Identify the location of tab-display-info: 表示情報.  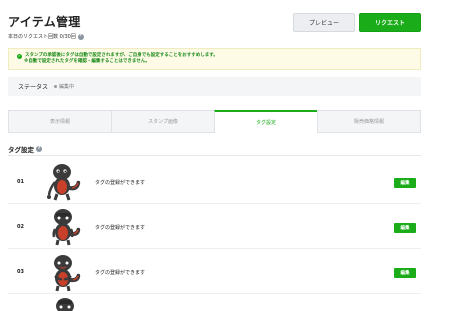
(59, 121).